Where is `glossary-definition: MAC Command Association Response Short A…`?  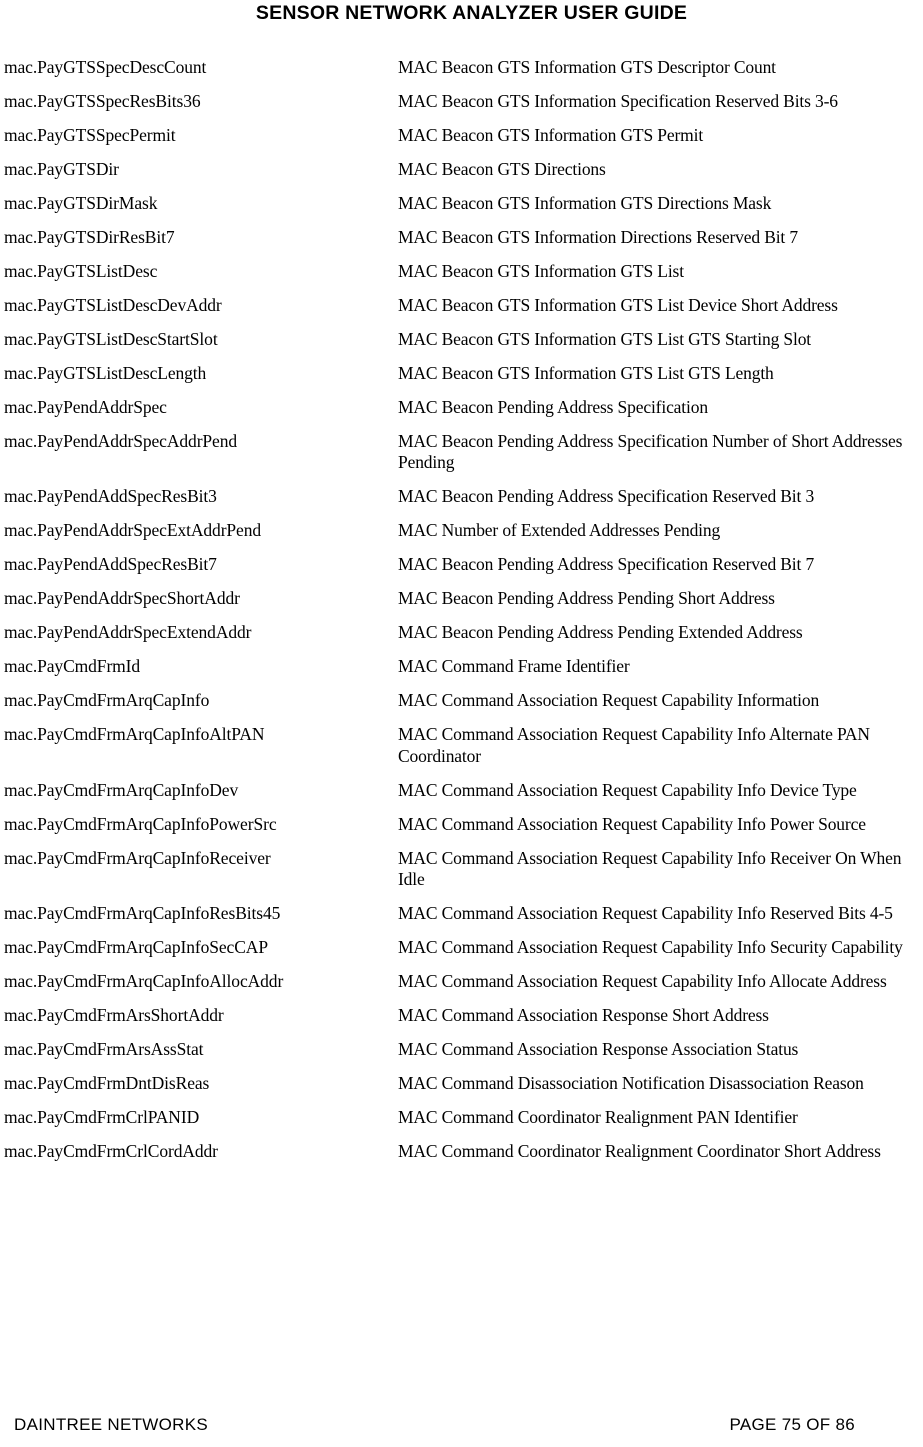 glossary-definition: MAC Command Association Response Short A… is located at coordinates (583, 1015).